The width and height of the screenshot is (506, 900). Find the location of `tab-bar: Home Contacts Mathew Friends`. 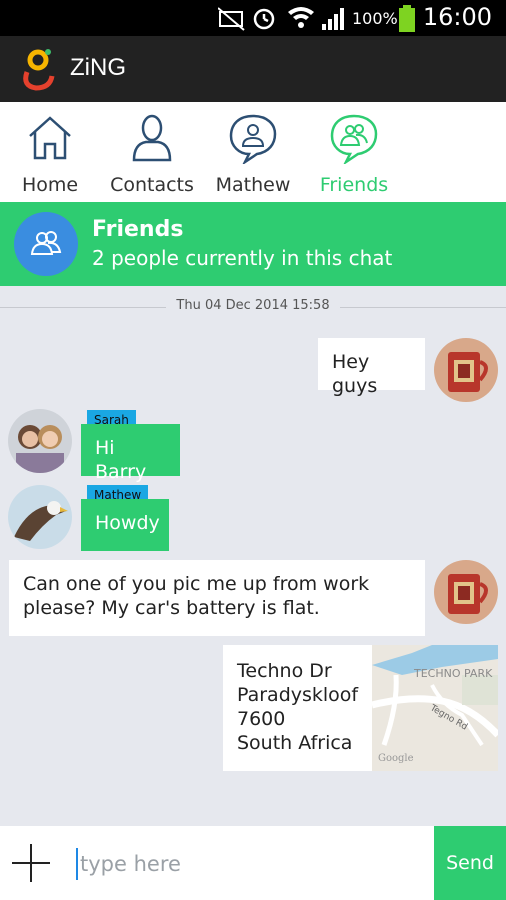

tab-bar: Home Contacts Mathew Friends is located at coordinates (253, 152).